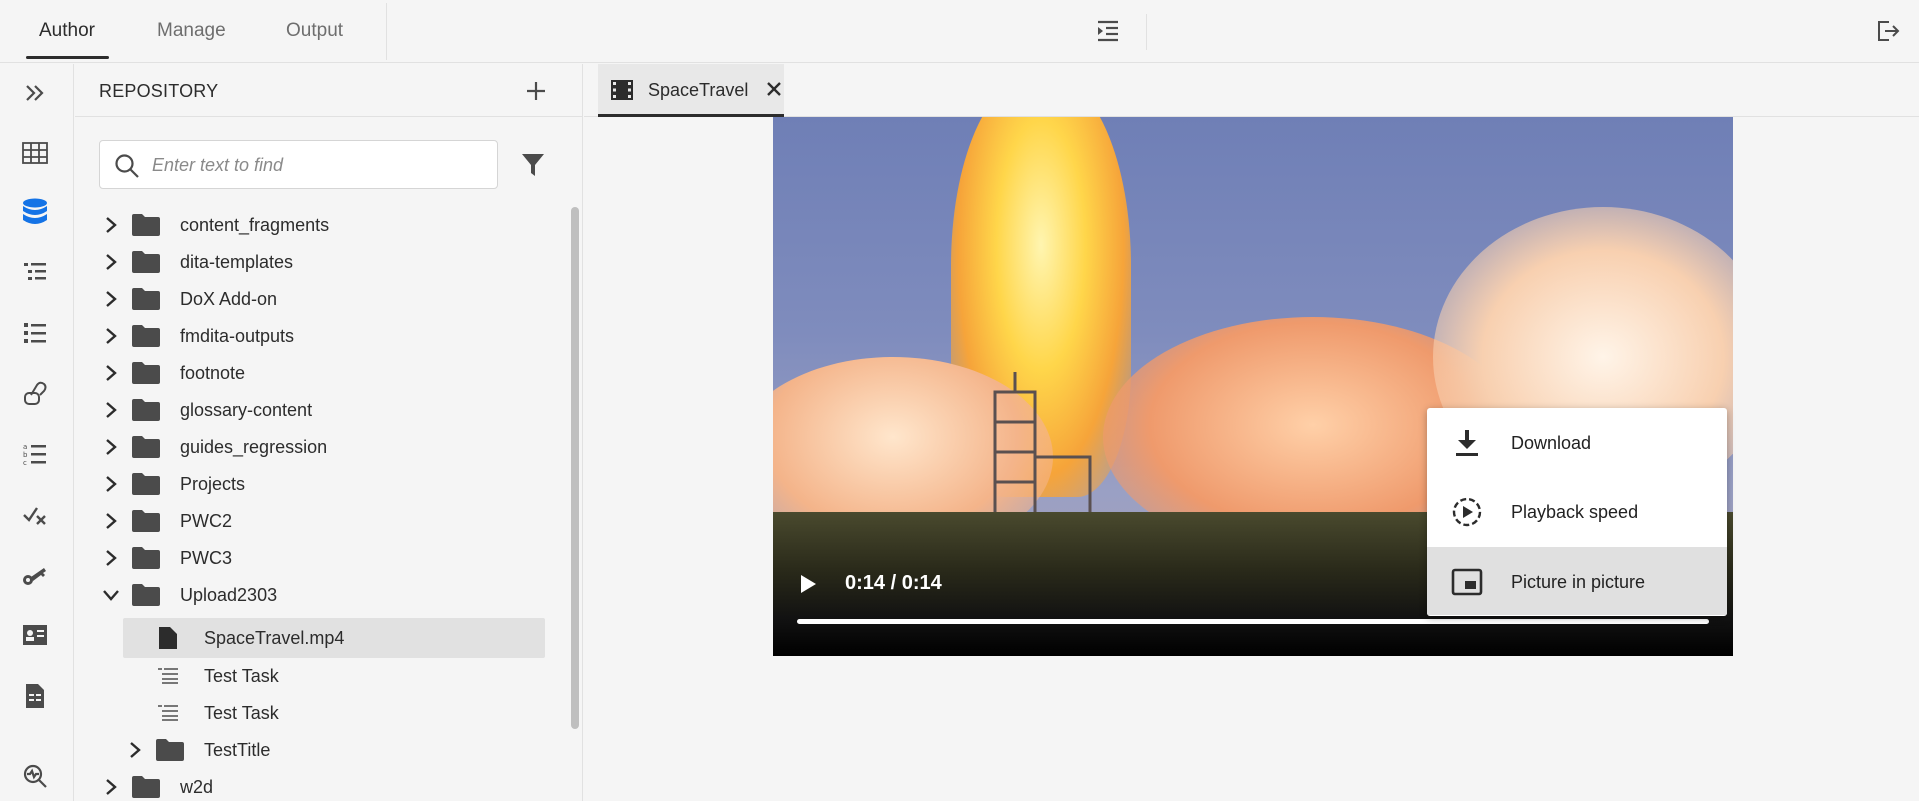 The image size is (1919, 801). I want to click on tree-item-folder: TestTitle, so click(320, 750).